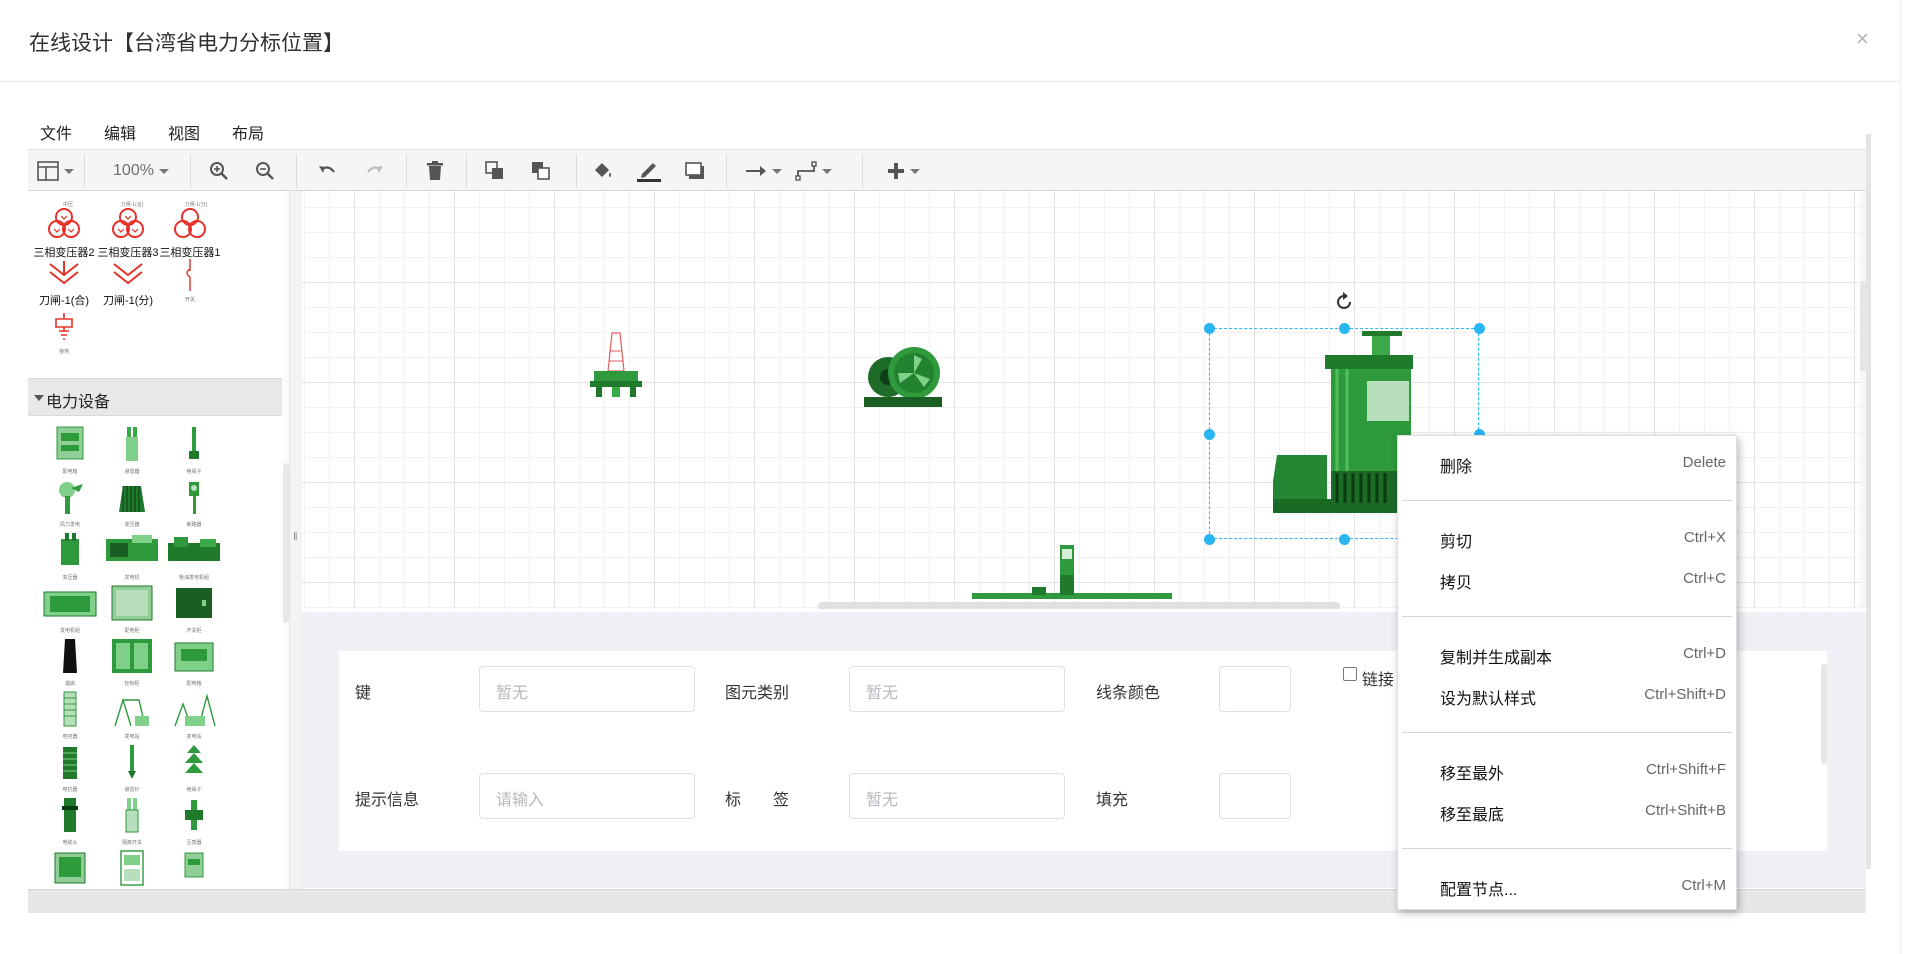 Image resolution: width=1920 pixels, height=954 pixels. I want to click on equipment-shape: 电表, so click(194, 869).